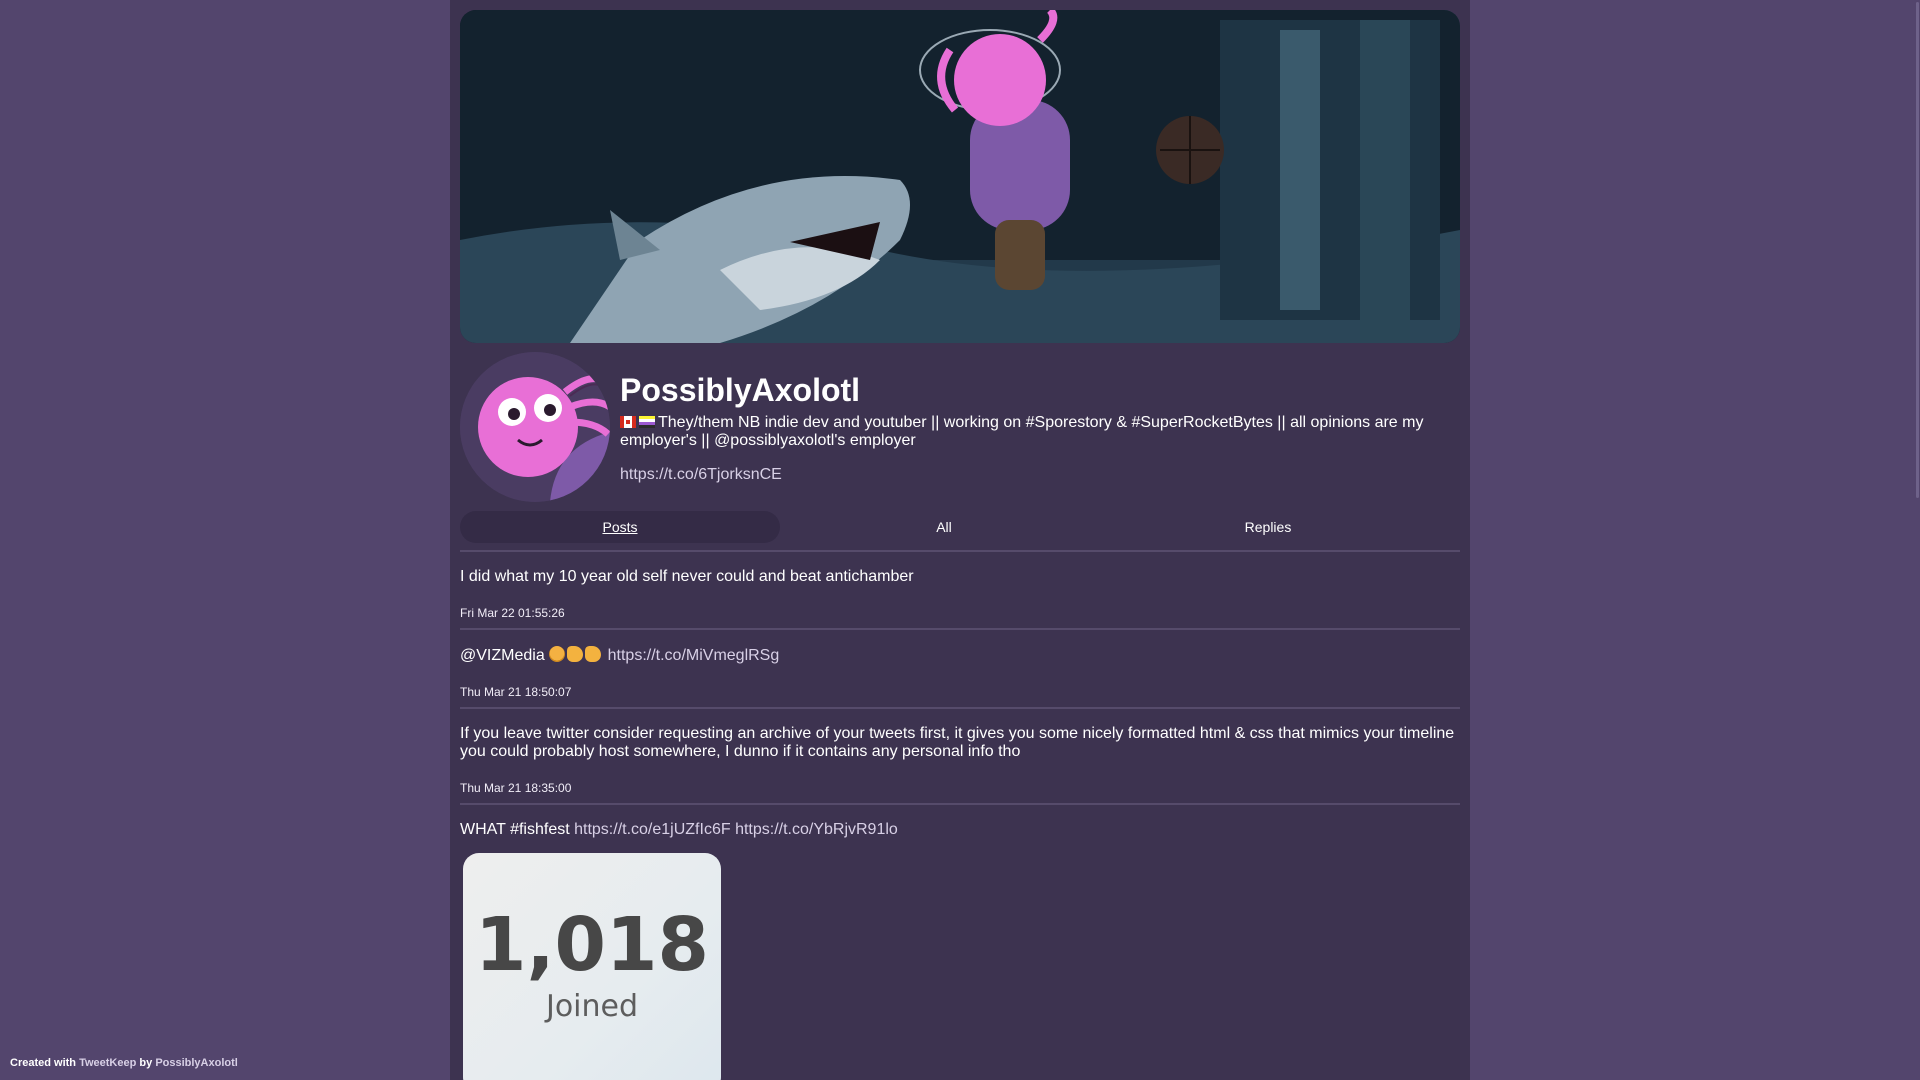  I want to click on page-scrollbar, so click(1917, 540).